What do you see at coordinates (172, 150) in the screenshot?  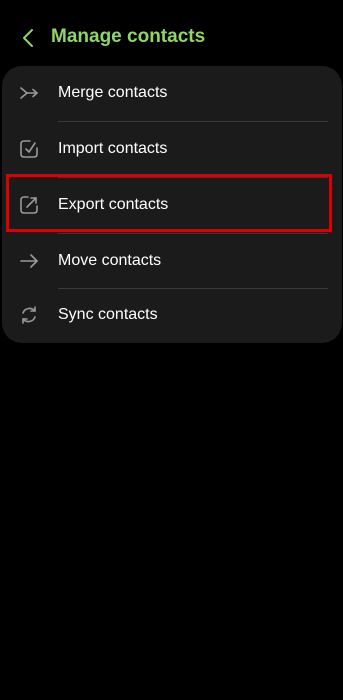 I see `menu-item-import-contacts: Import contacts` at bounding box center [172, 150].